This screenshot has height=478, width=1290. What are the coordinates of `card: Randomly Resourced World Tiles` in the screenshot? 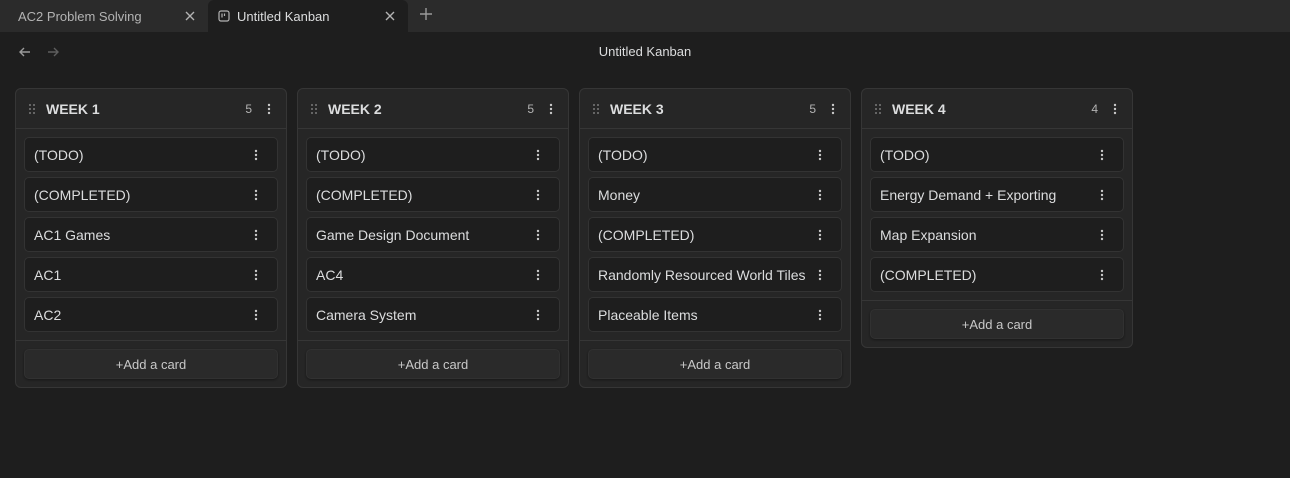 It's located at (715, 274).